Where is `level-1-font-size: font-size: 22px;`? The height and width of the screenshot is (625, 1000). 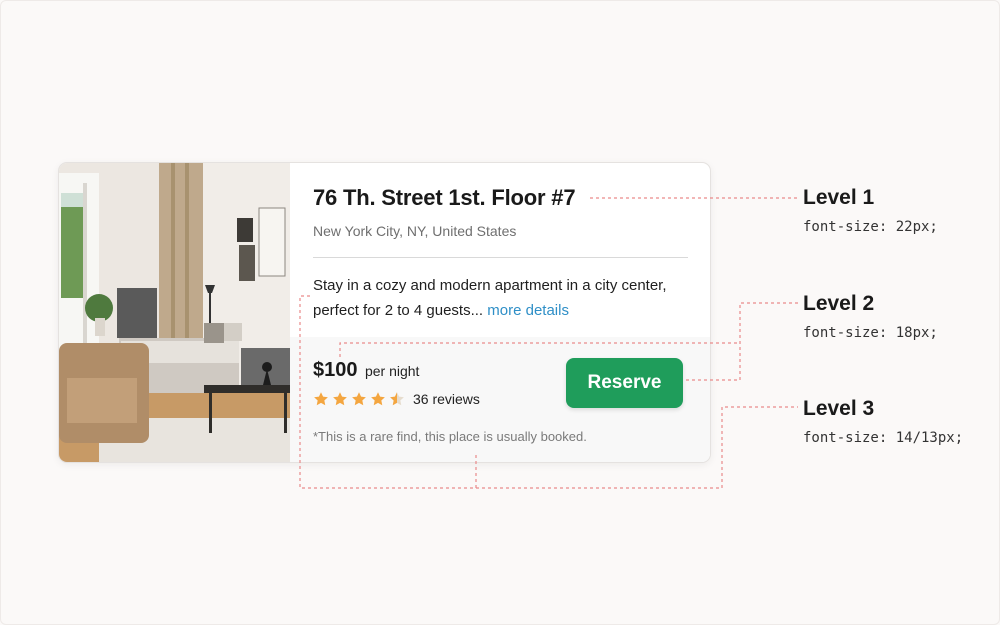
level-1-font-size: font-size: 22px; is located at coordinates (870, 227).